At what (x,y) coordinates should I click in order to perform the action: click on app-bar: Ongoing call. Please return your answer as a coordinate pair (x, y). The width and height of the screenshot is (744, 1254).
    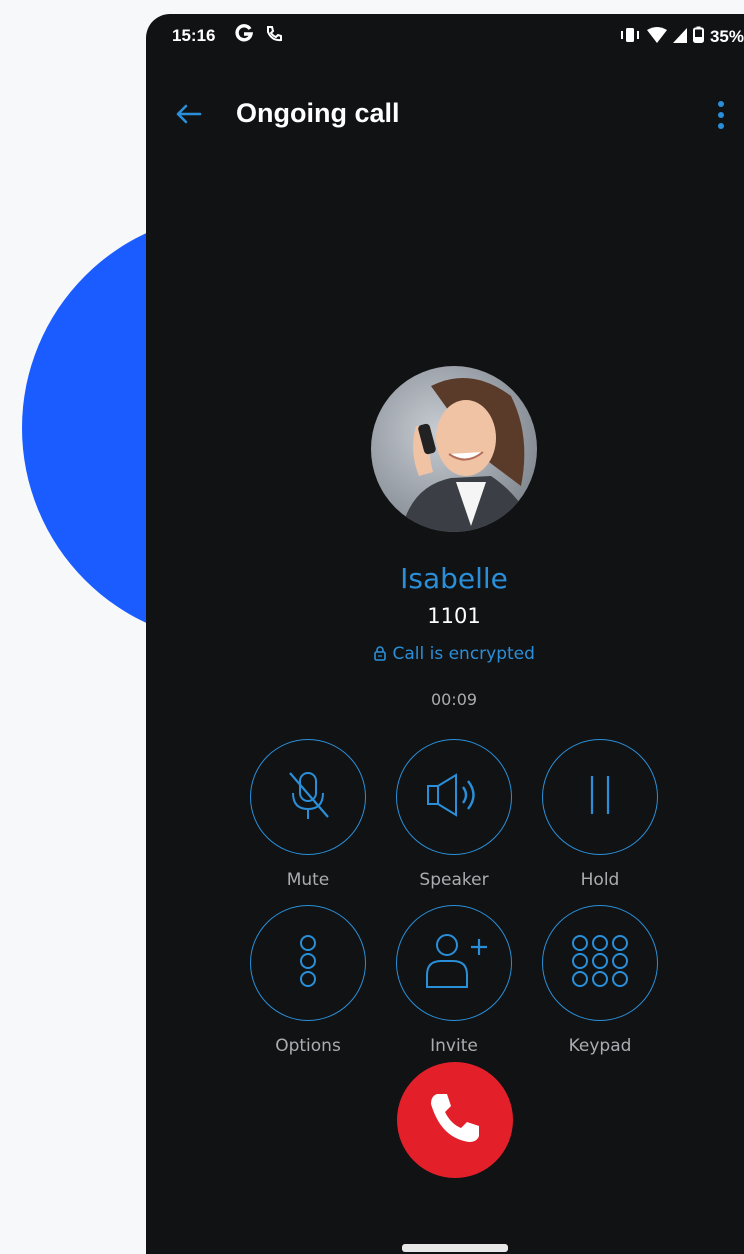
    Looking at the image, I should click on (445, 114).